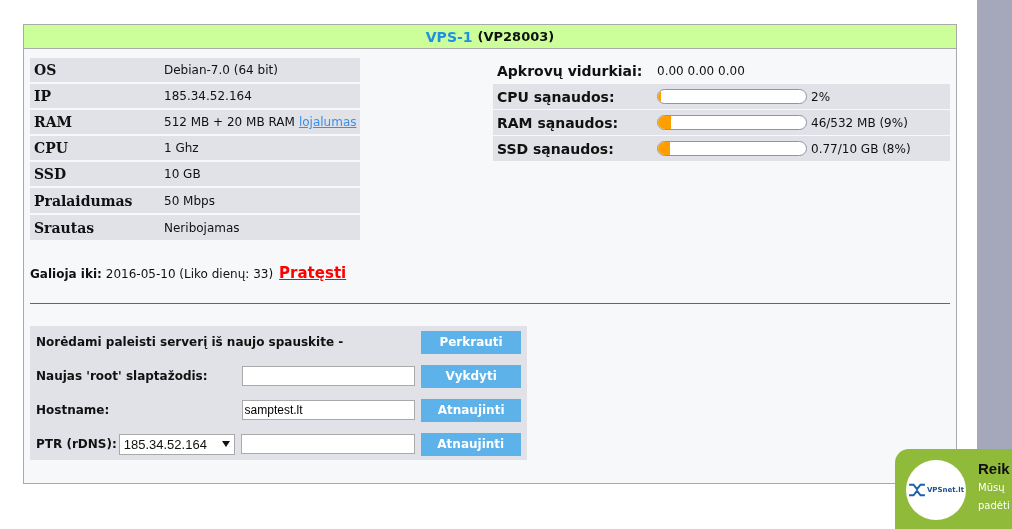 The width and height of the screenshot is (1012, 529). Describe the element at coordinates (73, 410) in the screenshot. I see `action-label: Hostname:` at that location.